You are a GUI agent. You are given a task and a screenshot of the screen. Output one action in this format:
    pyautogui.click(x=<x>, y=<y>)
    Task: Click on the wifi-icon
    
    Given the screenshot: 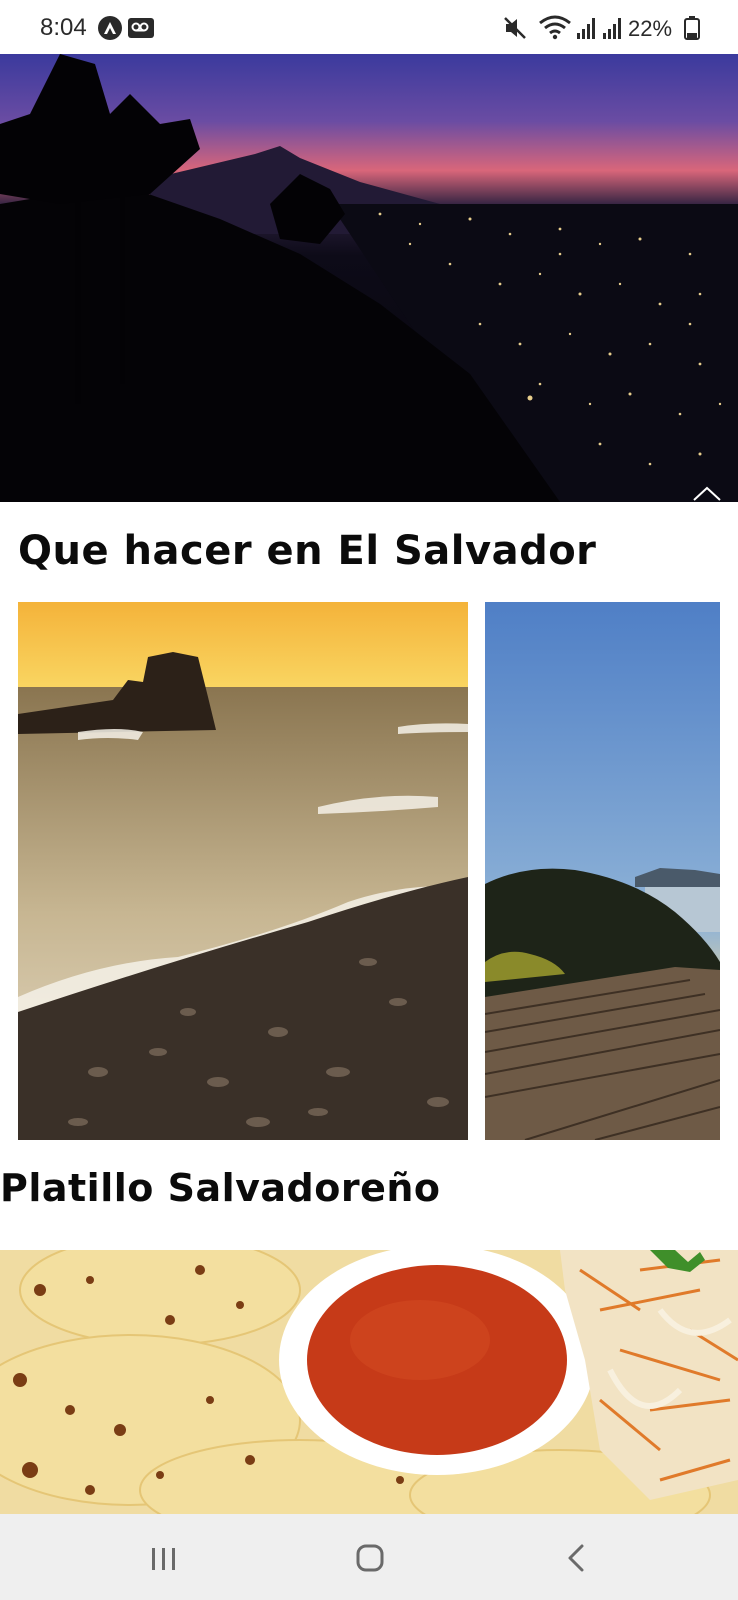 What is the action you would take?
    pyautogui.click(x=555, y=29)
    